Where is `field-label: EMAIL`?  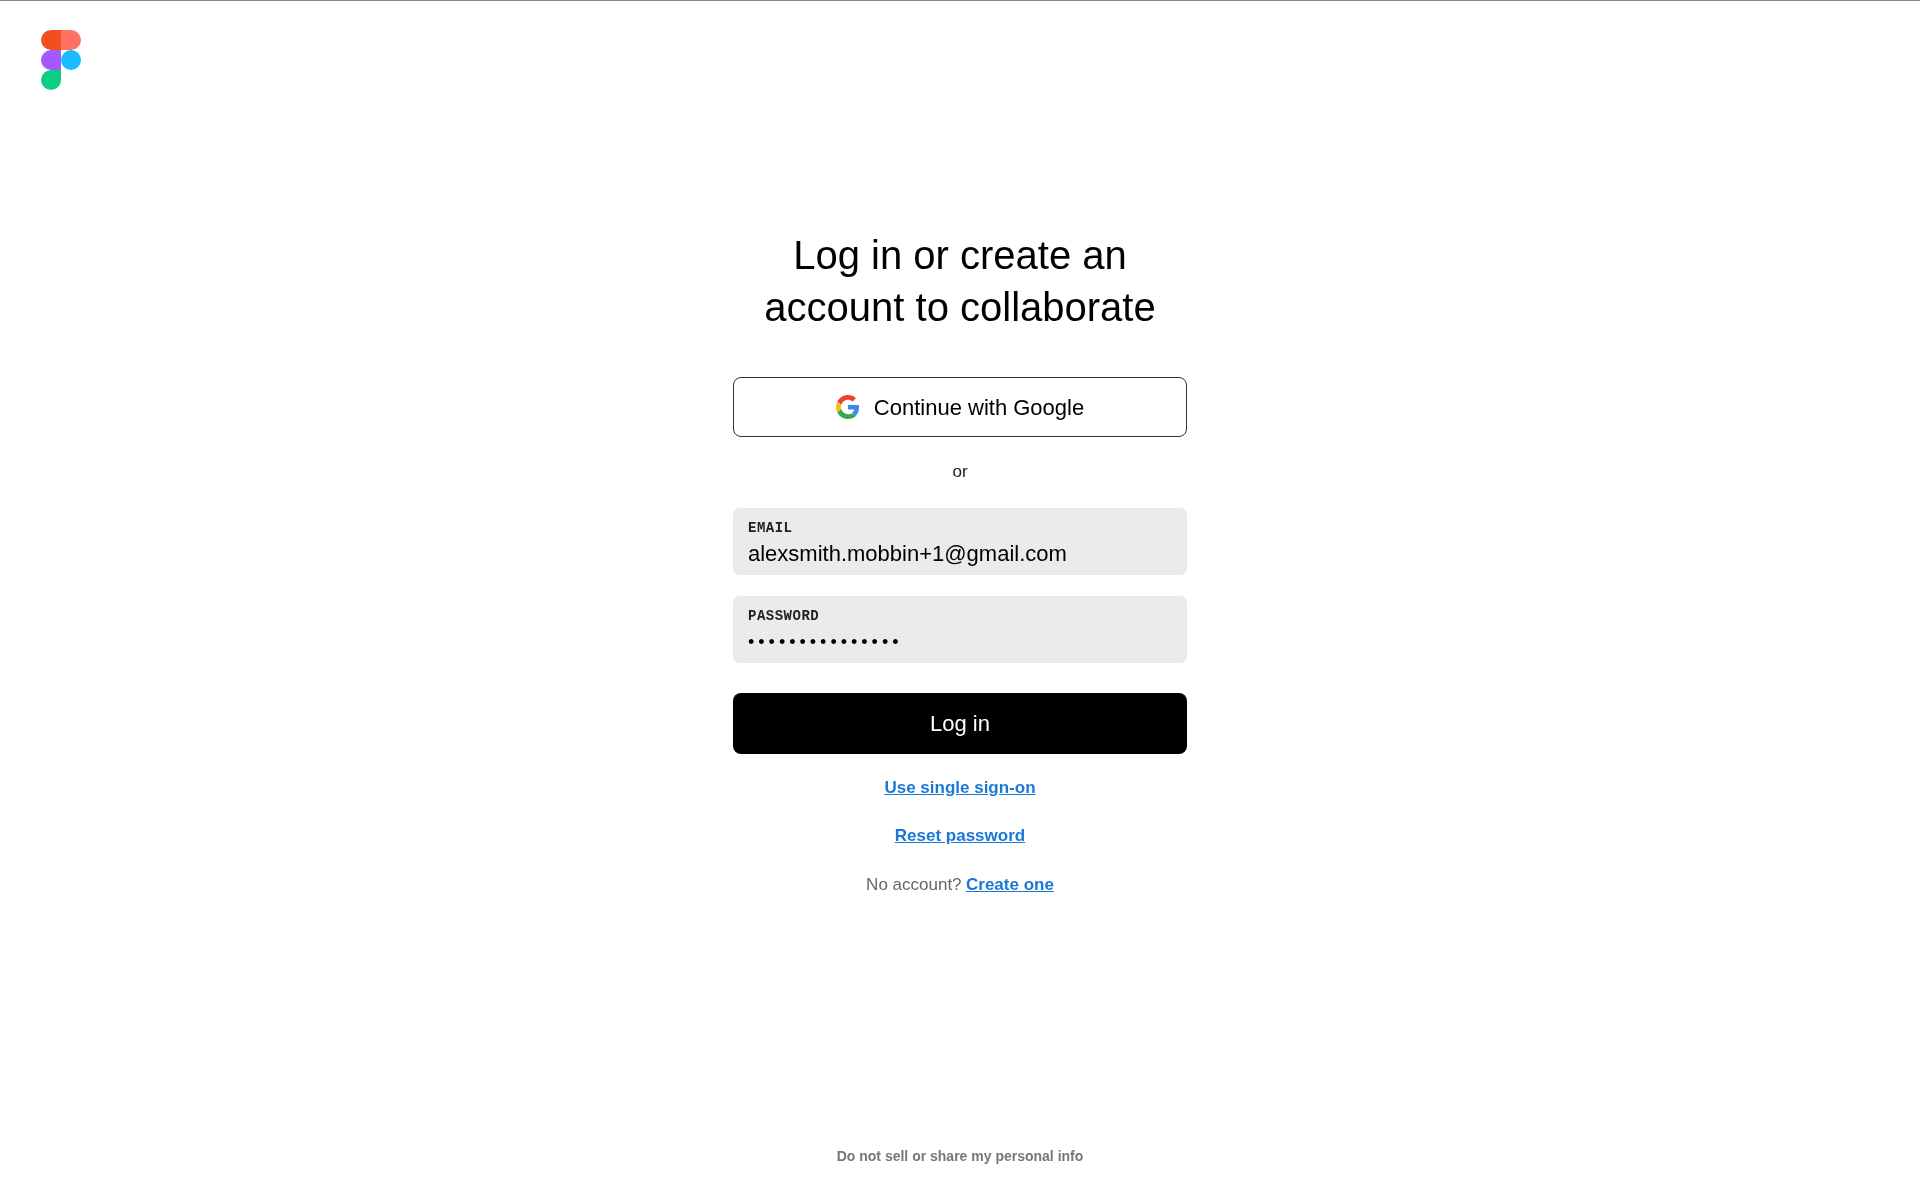
field-label: EMAIL is located at coordinates (770, 528).